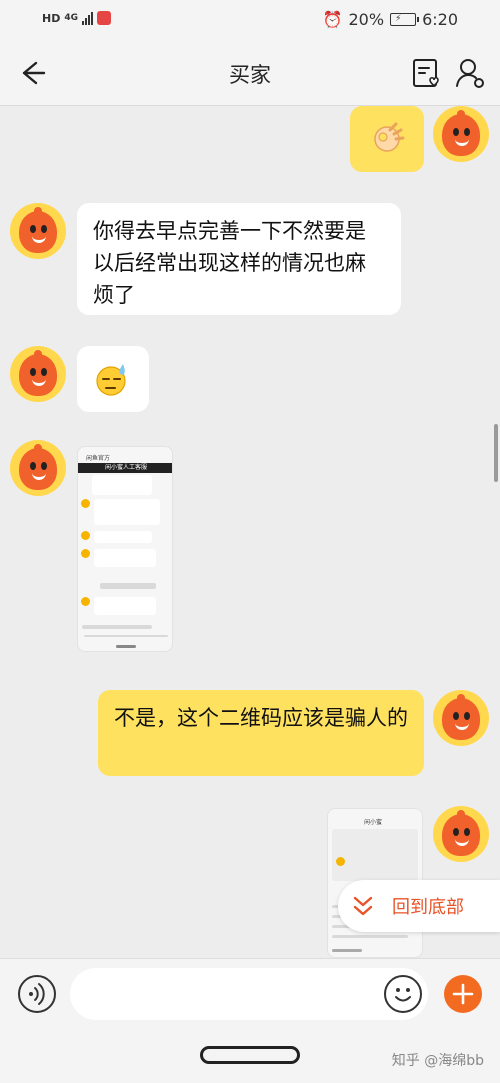 The width and height of the screenshot is (500, 1083). Describe the element at coordinates (373, 822) in the screenshot. I see `thumb-header: 闲小蜜` at that location.